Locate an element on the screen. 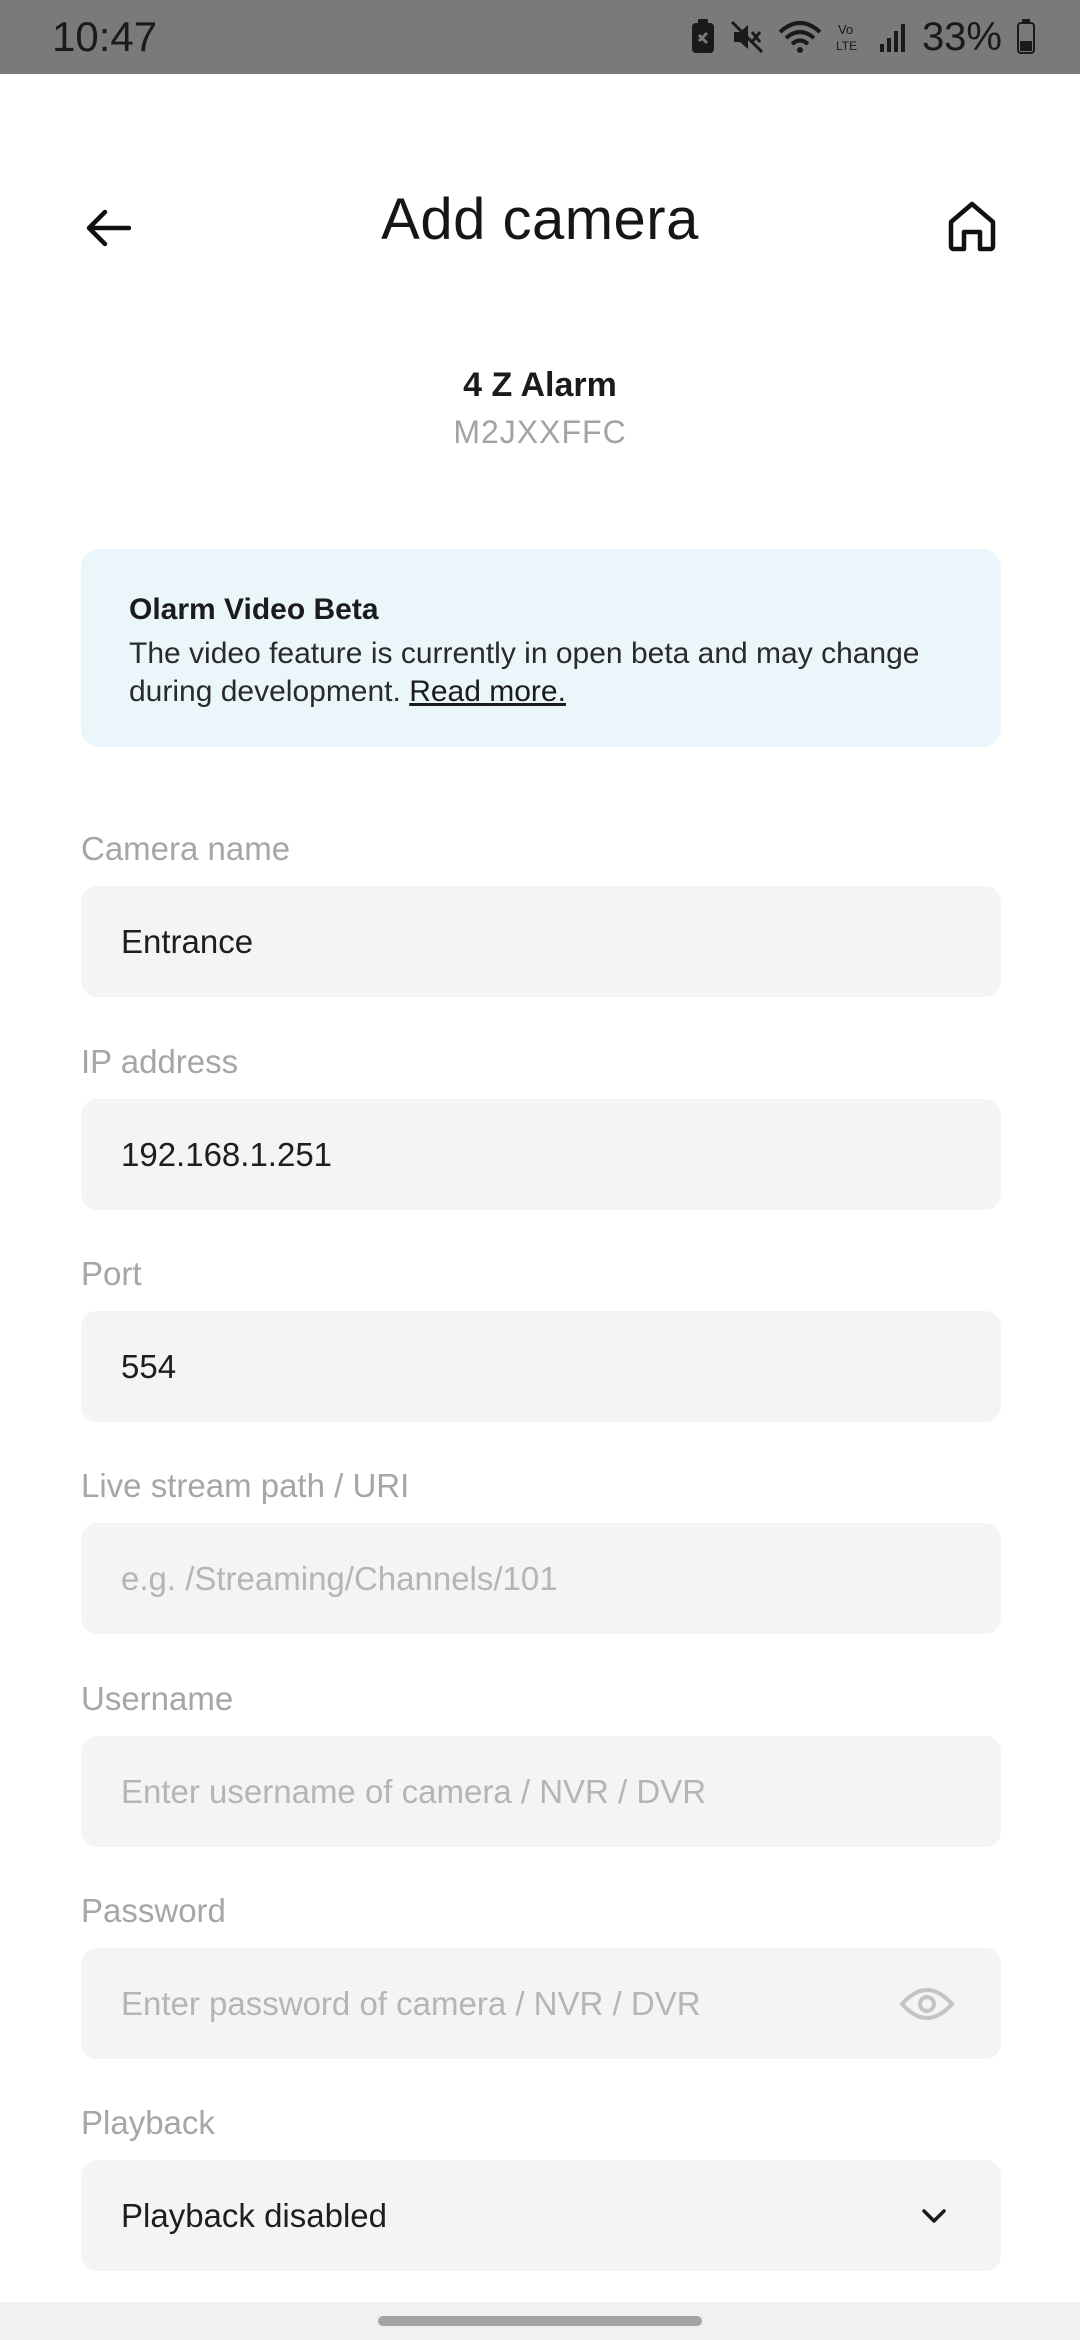 This screenshot has height=2340, width=1080. header: Add camera is located at coordinates (540, 219).